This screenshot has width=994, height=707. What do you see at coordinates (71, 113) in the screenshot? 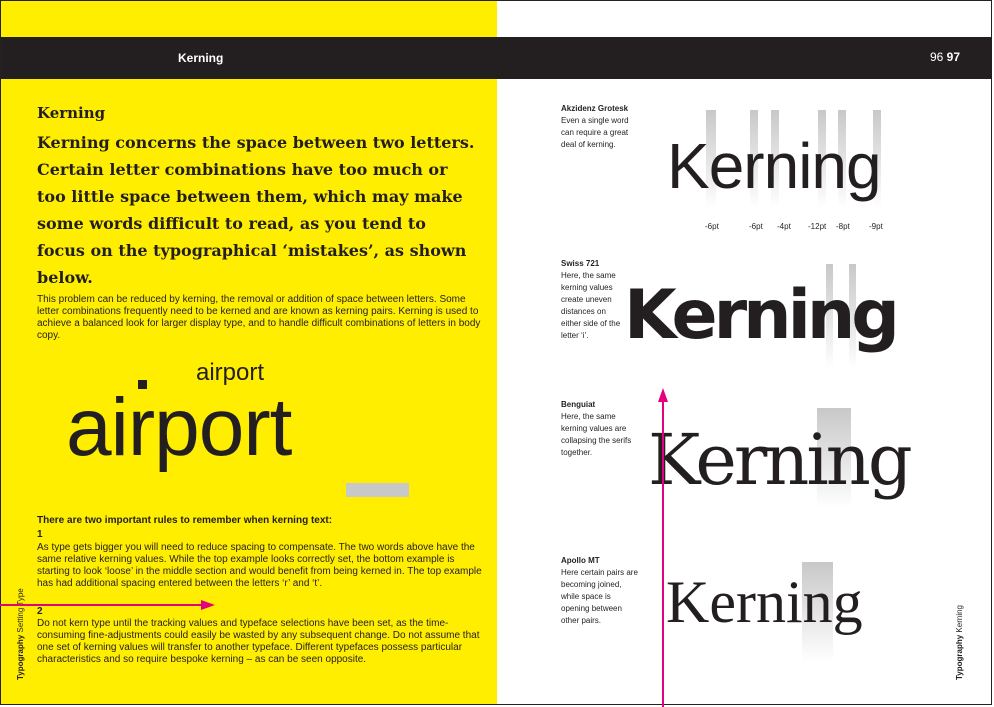
I see `section-heading: Kerning` at bounding box center [71, 113].